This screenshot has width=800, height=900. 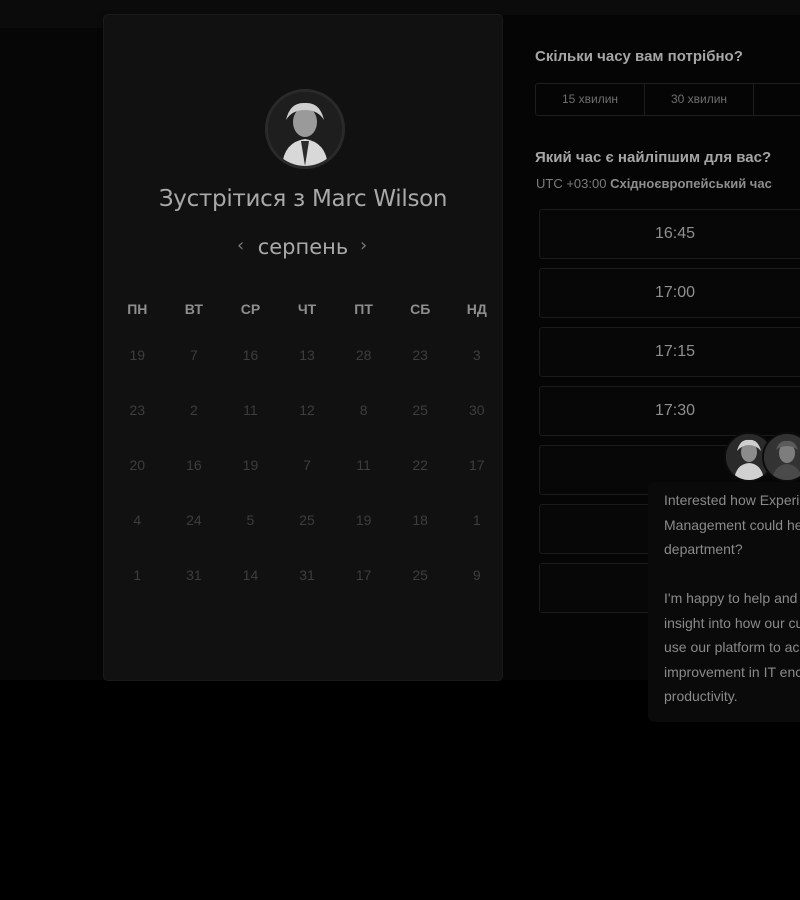 What do you see at coordinates (363, 309) in the screenshot?
I see `weekday-fri: ПТ` at bounding box center [363, 309].